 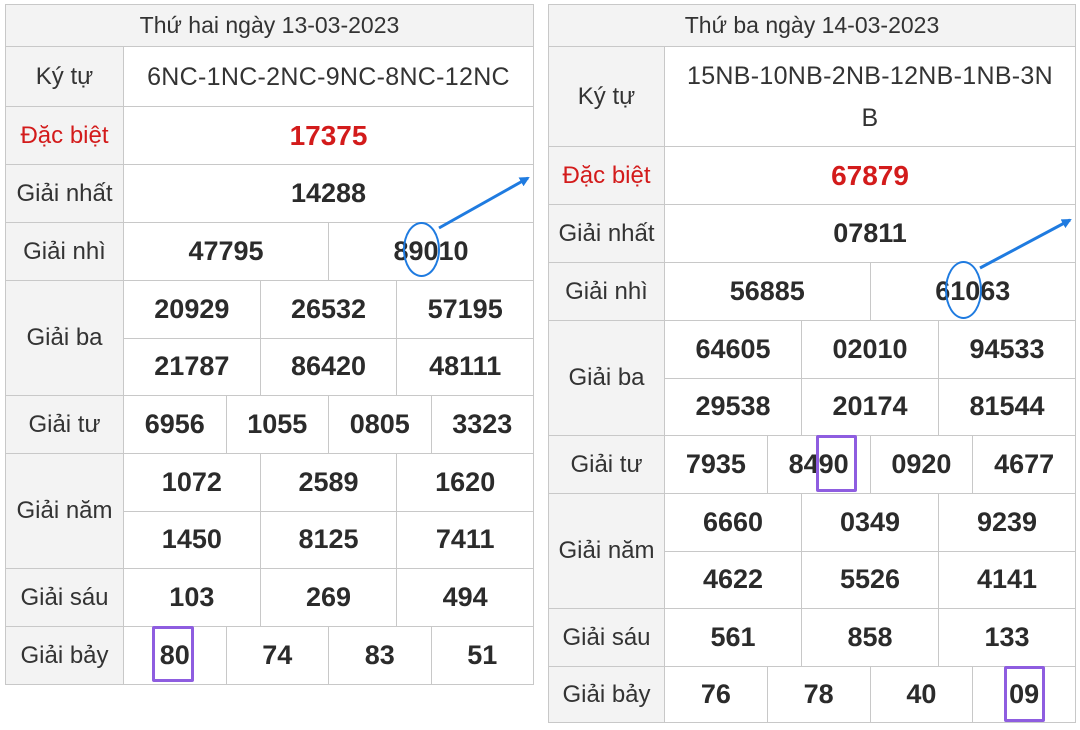 I want to click on fourth-prize-cells: 6956 1055 0805 3323, so click(x=328, y=424).